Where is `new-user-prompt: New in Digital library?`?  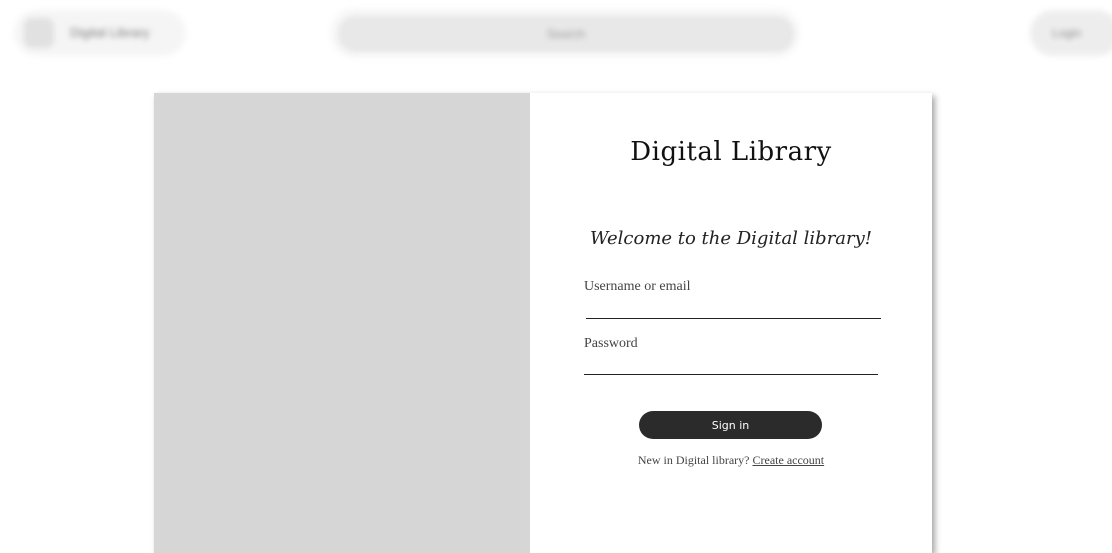
new-user-prompt: New in Digital library? is located at coordinates (693, 460).